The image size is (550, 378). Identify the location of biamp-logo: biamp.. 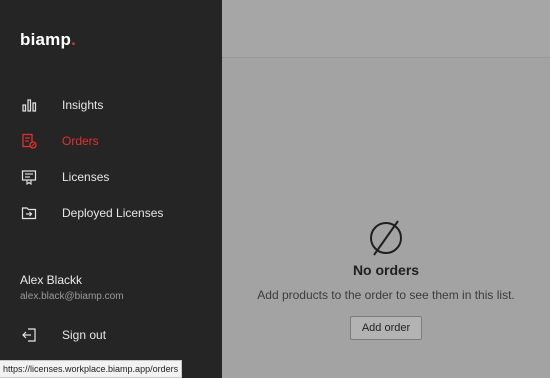
(48, 40).